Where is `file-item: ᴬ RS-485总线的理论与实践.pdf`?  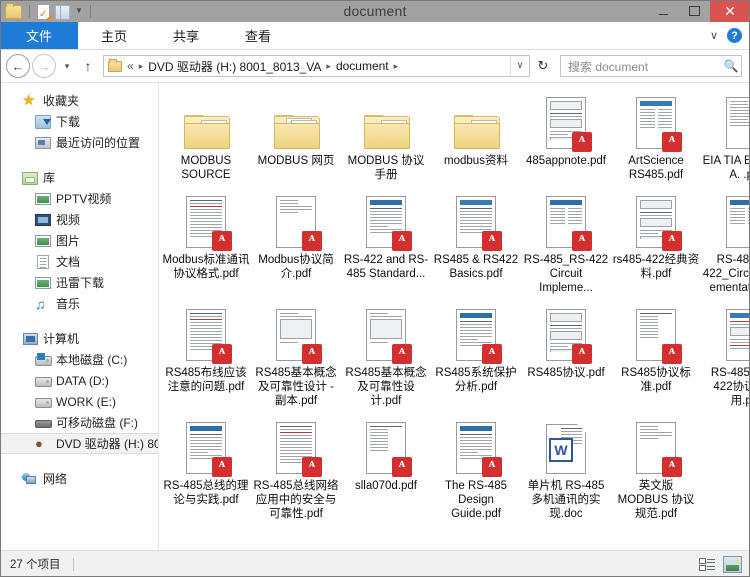
file-item: ᴬ RS-485总线的理论与实践.pdf is located at coordinates (206, 470).